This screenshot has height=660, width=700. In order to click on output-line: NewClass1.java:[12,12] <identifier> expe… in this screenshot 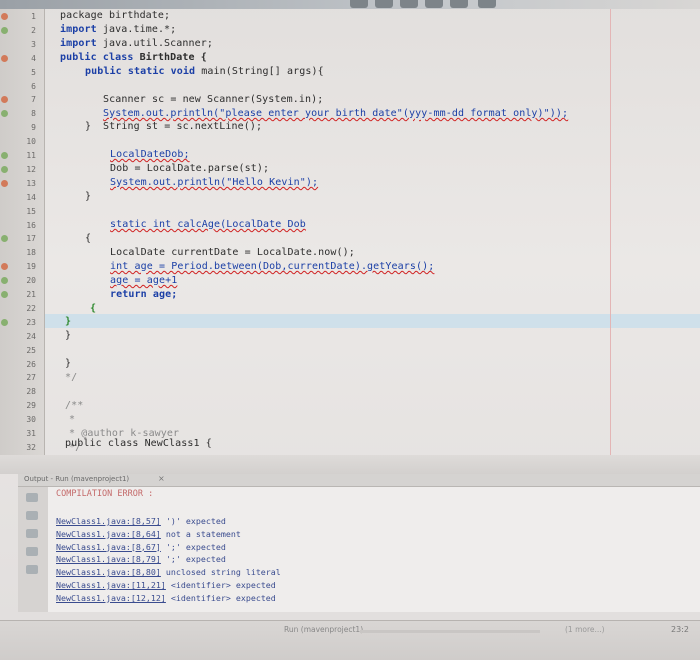, I will do `click(166, 598)`.